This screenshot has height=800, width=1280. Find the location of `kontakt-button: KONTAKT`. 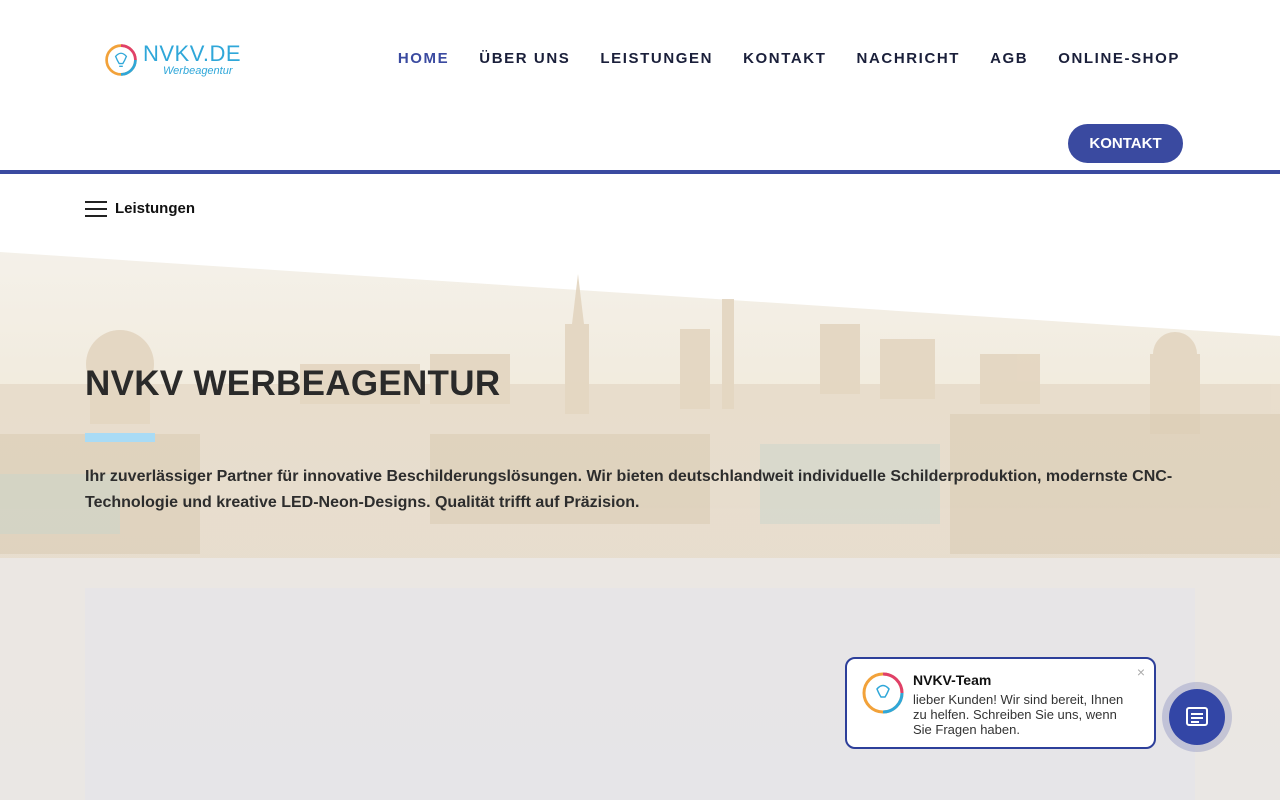

kontakt-button: KONTAKT is located at coordinates (1125, 143).